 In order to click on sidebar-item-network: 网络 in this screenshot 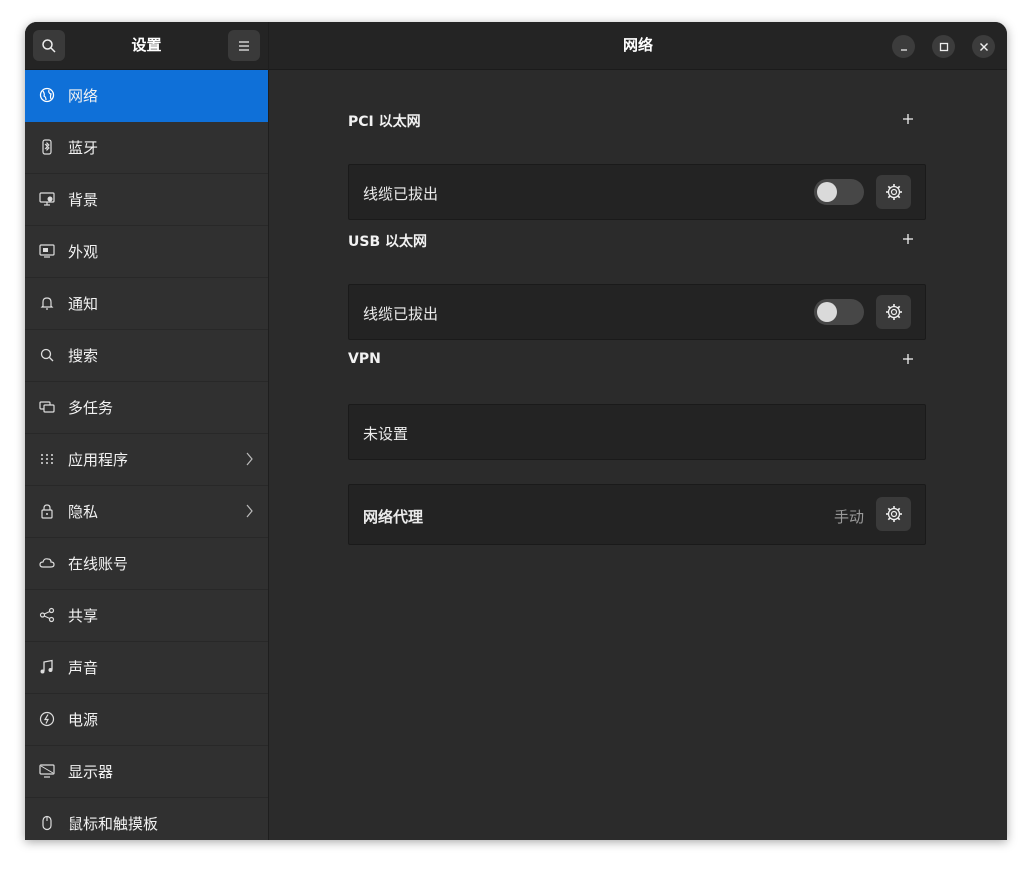, I will do `click(146, 96)`.